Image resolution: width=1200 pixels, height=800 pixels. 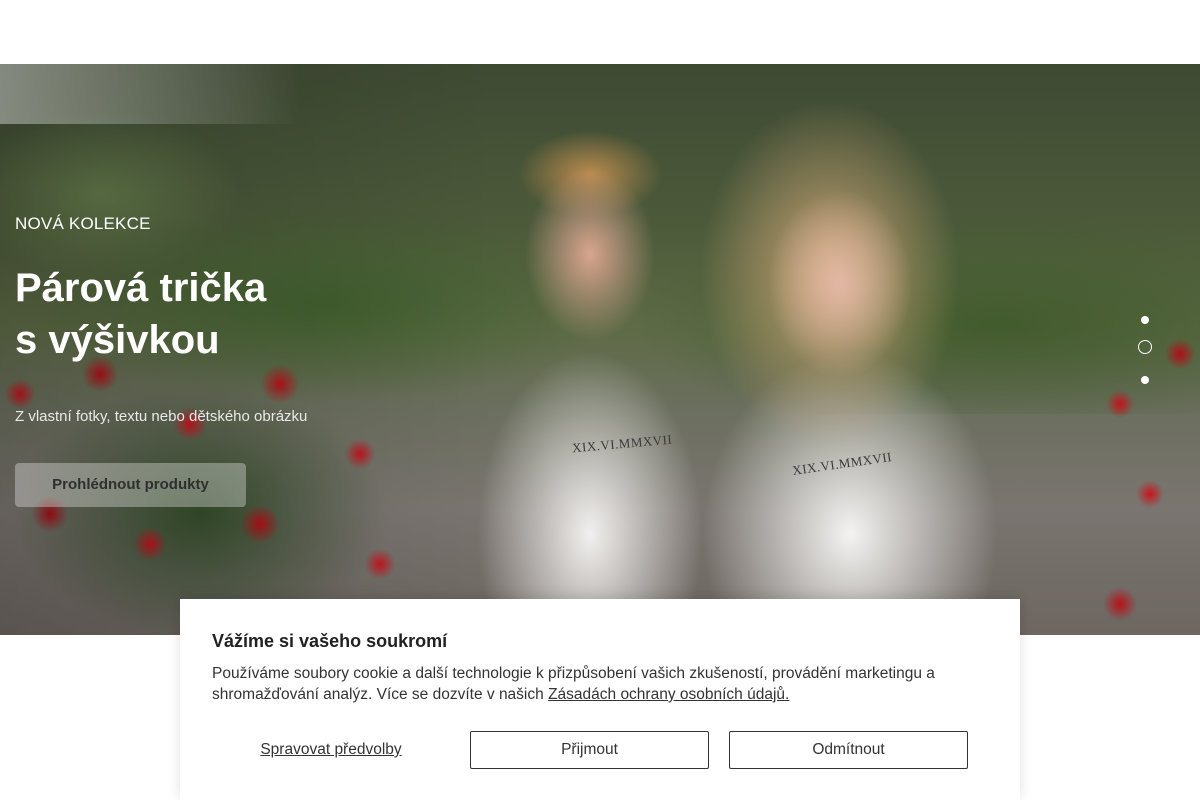 I want to click on hero-title-line-1: Párová trička, so click(x=141, y=288).